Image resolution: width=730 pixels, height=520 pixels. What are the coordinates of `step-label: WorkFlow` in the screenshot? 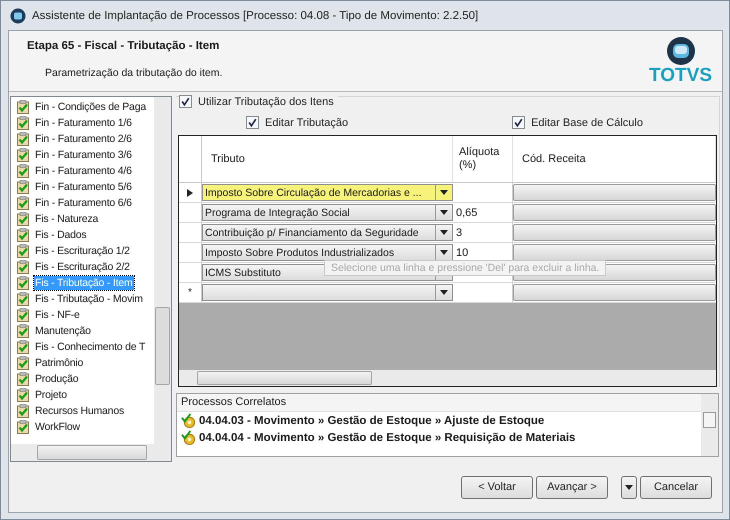 It's located at (57, 427).